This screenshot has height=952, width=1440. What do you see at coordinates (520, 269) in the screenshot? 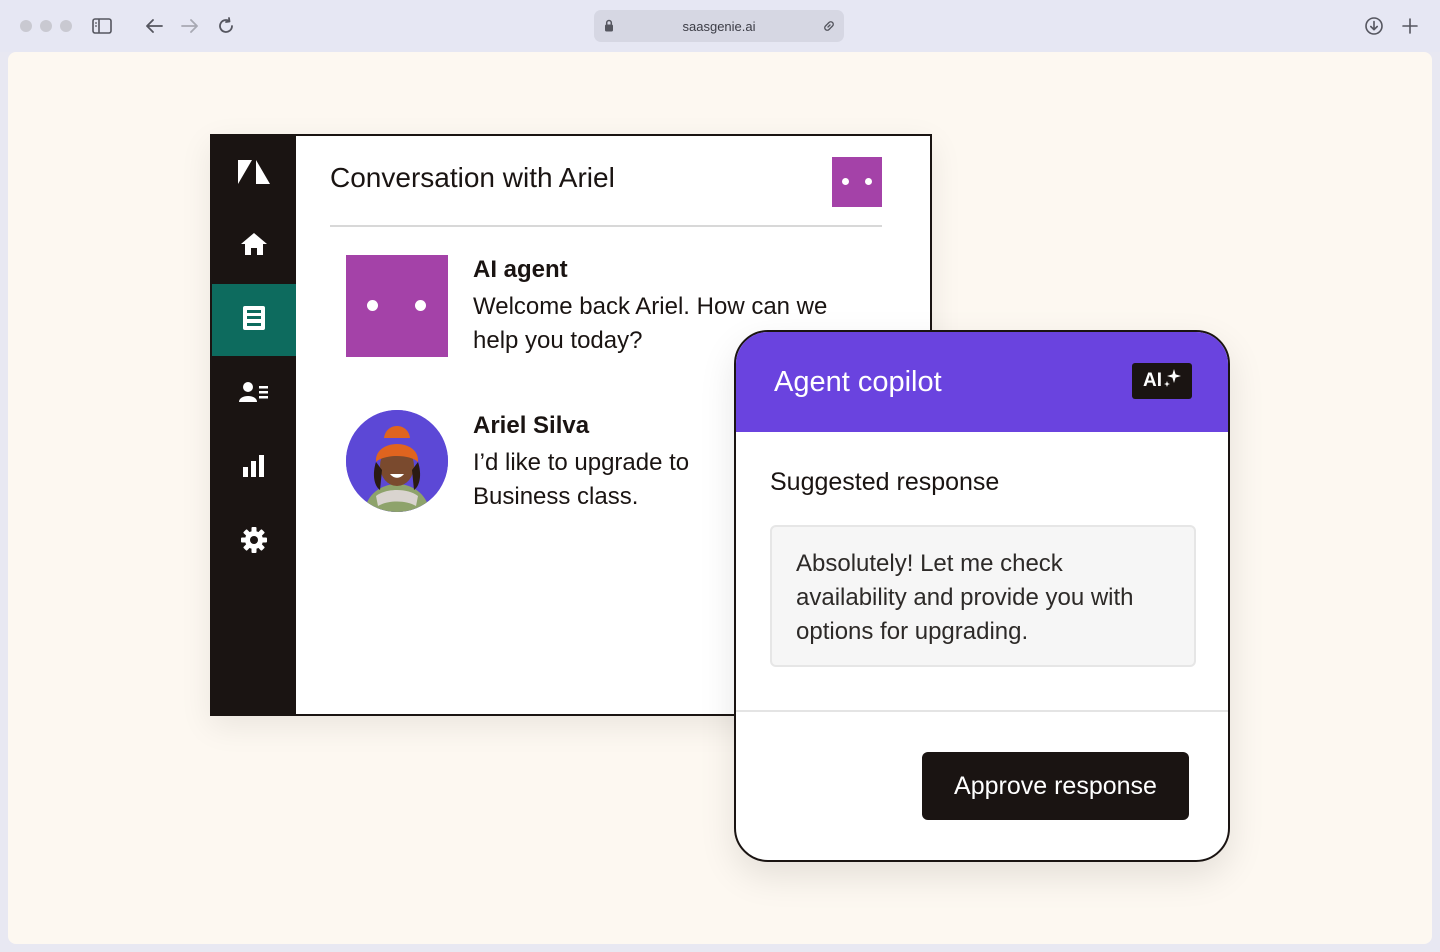
I see `message-sender: AI agent` at bounding box center [520, 269].